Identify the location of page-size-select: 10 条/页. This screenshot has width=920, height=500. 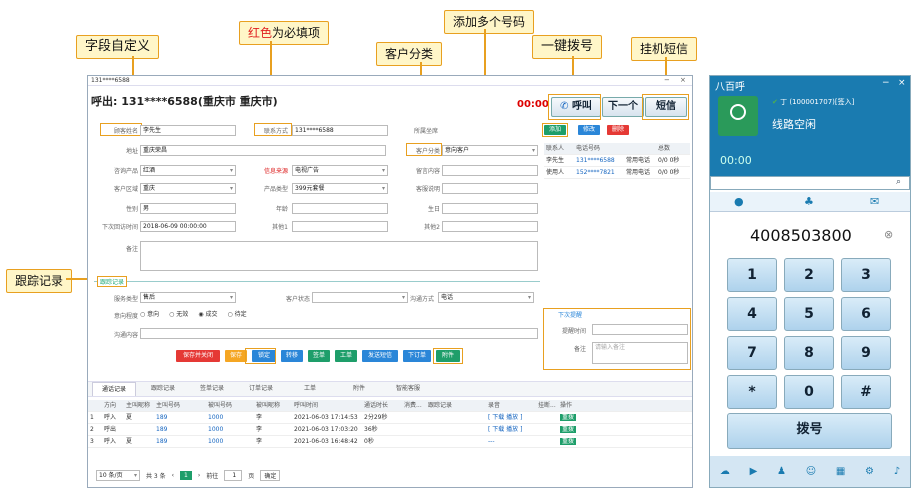
(118, 475).